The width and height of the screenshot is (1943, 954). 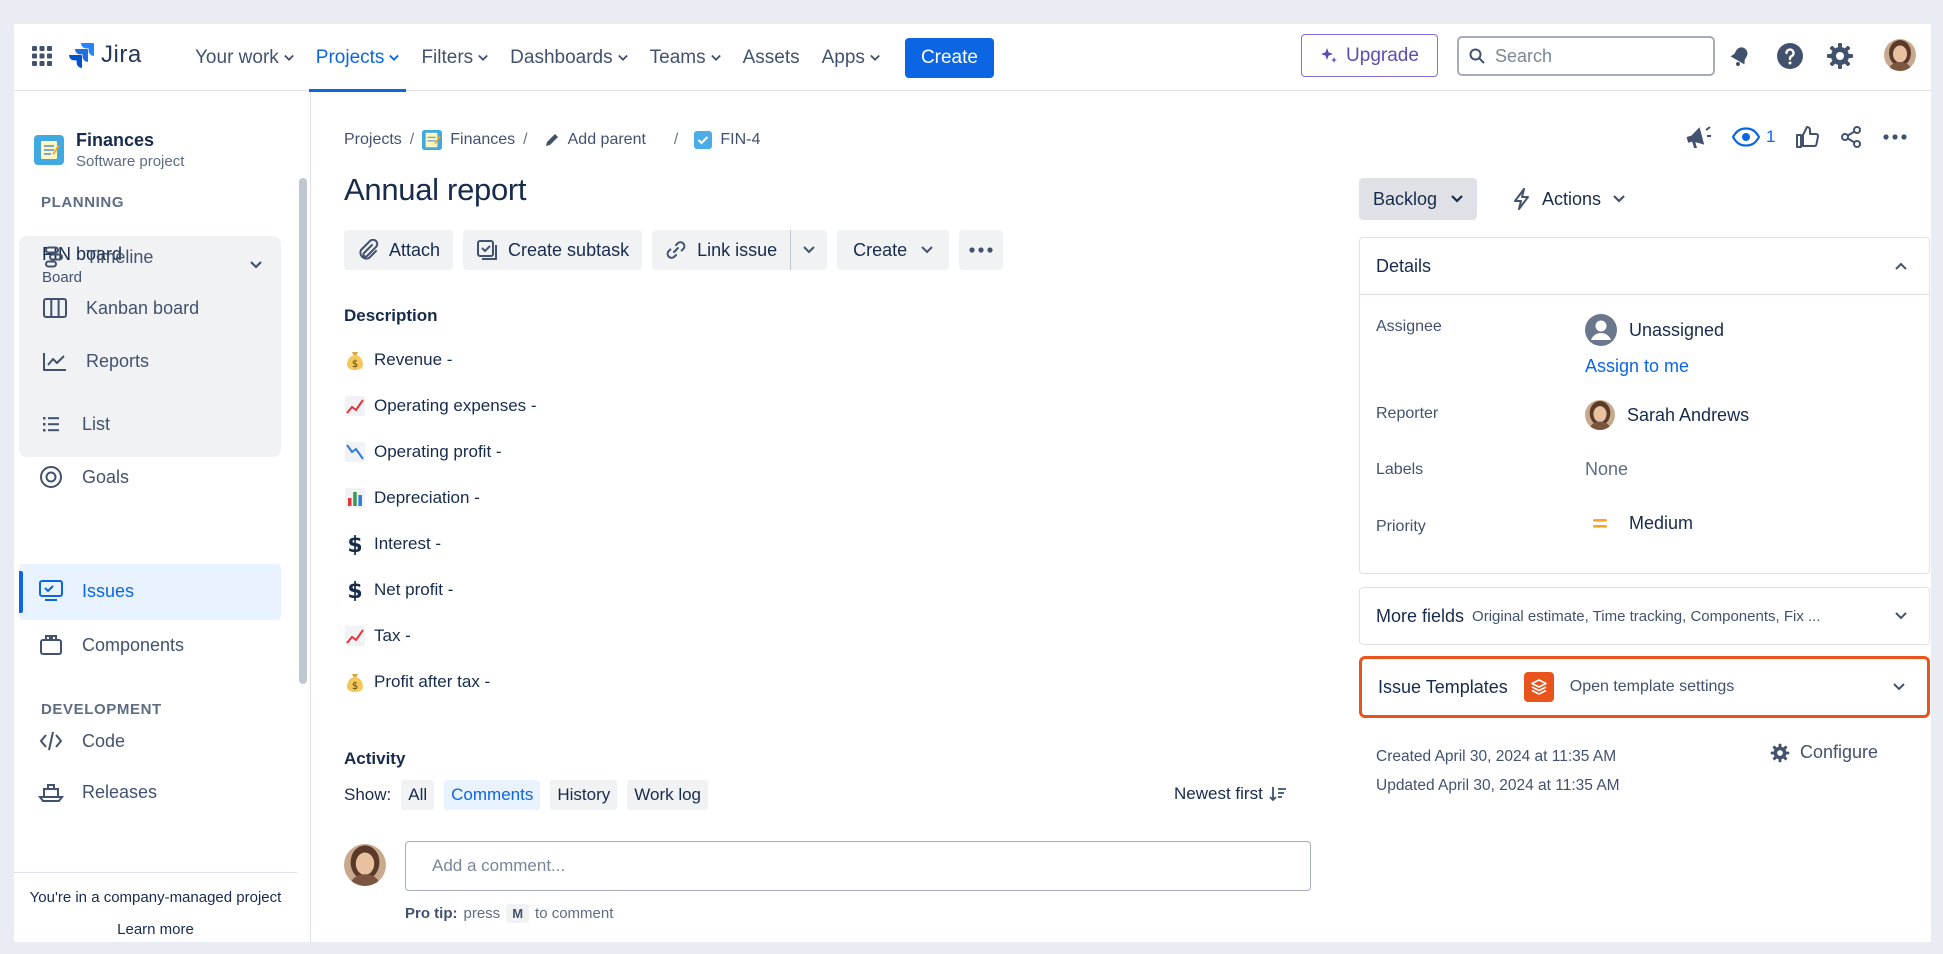 I want to click on thumbs-up-icon, so click(x=1807, y=137).